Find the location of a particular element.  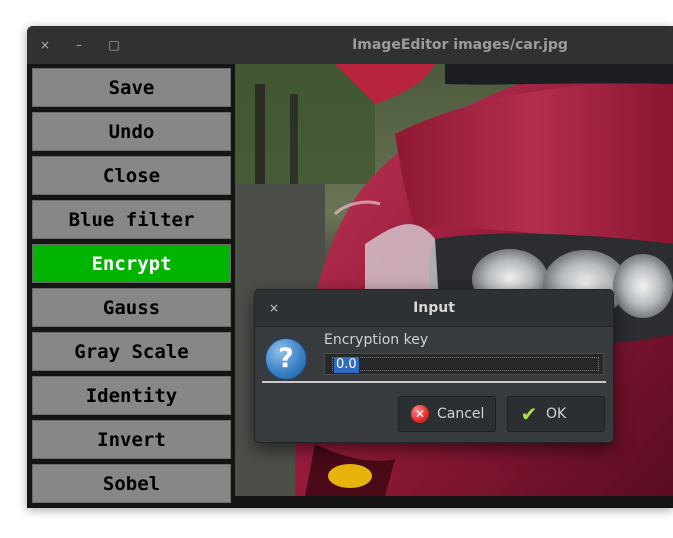

cancel-button: ✕ Cancel is located at coordinates (447, 414).